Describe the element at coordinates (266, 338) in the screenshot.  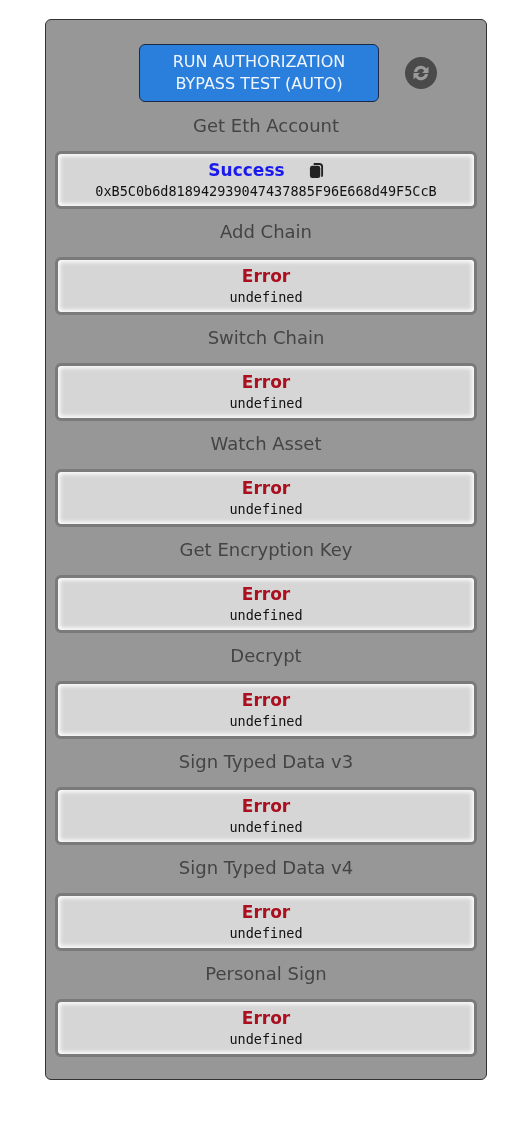
I see `test-name: Switch Chain` at that location.